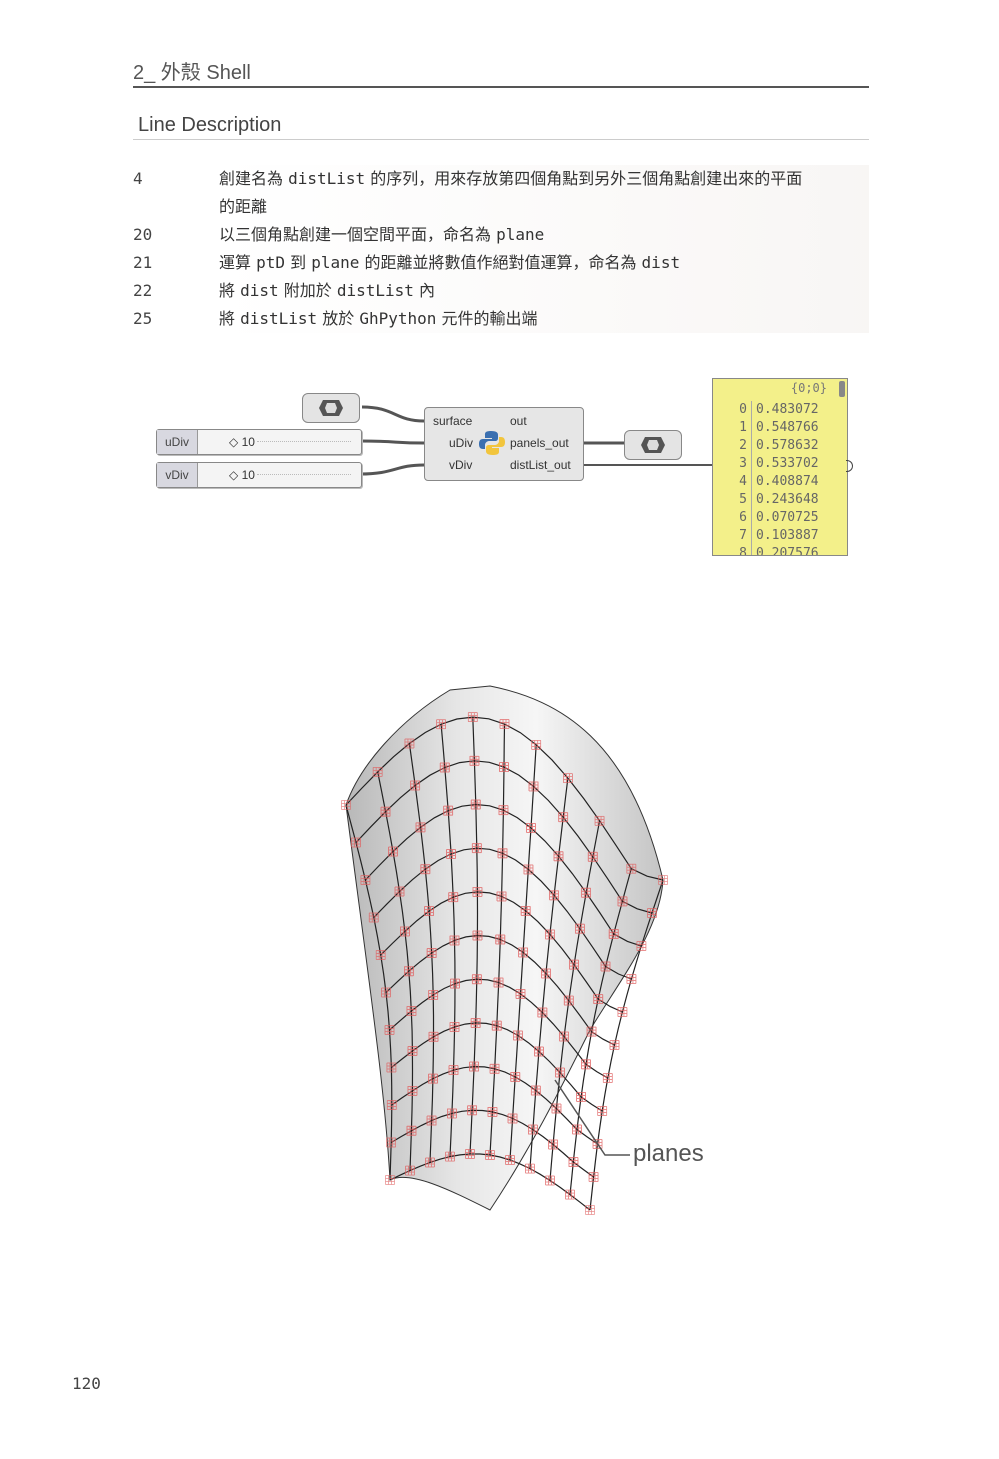  I want to click on panel-row: 0 0.483072, so click(766, 410).